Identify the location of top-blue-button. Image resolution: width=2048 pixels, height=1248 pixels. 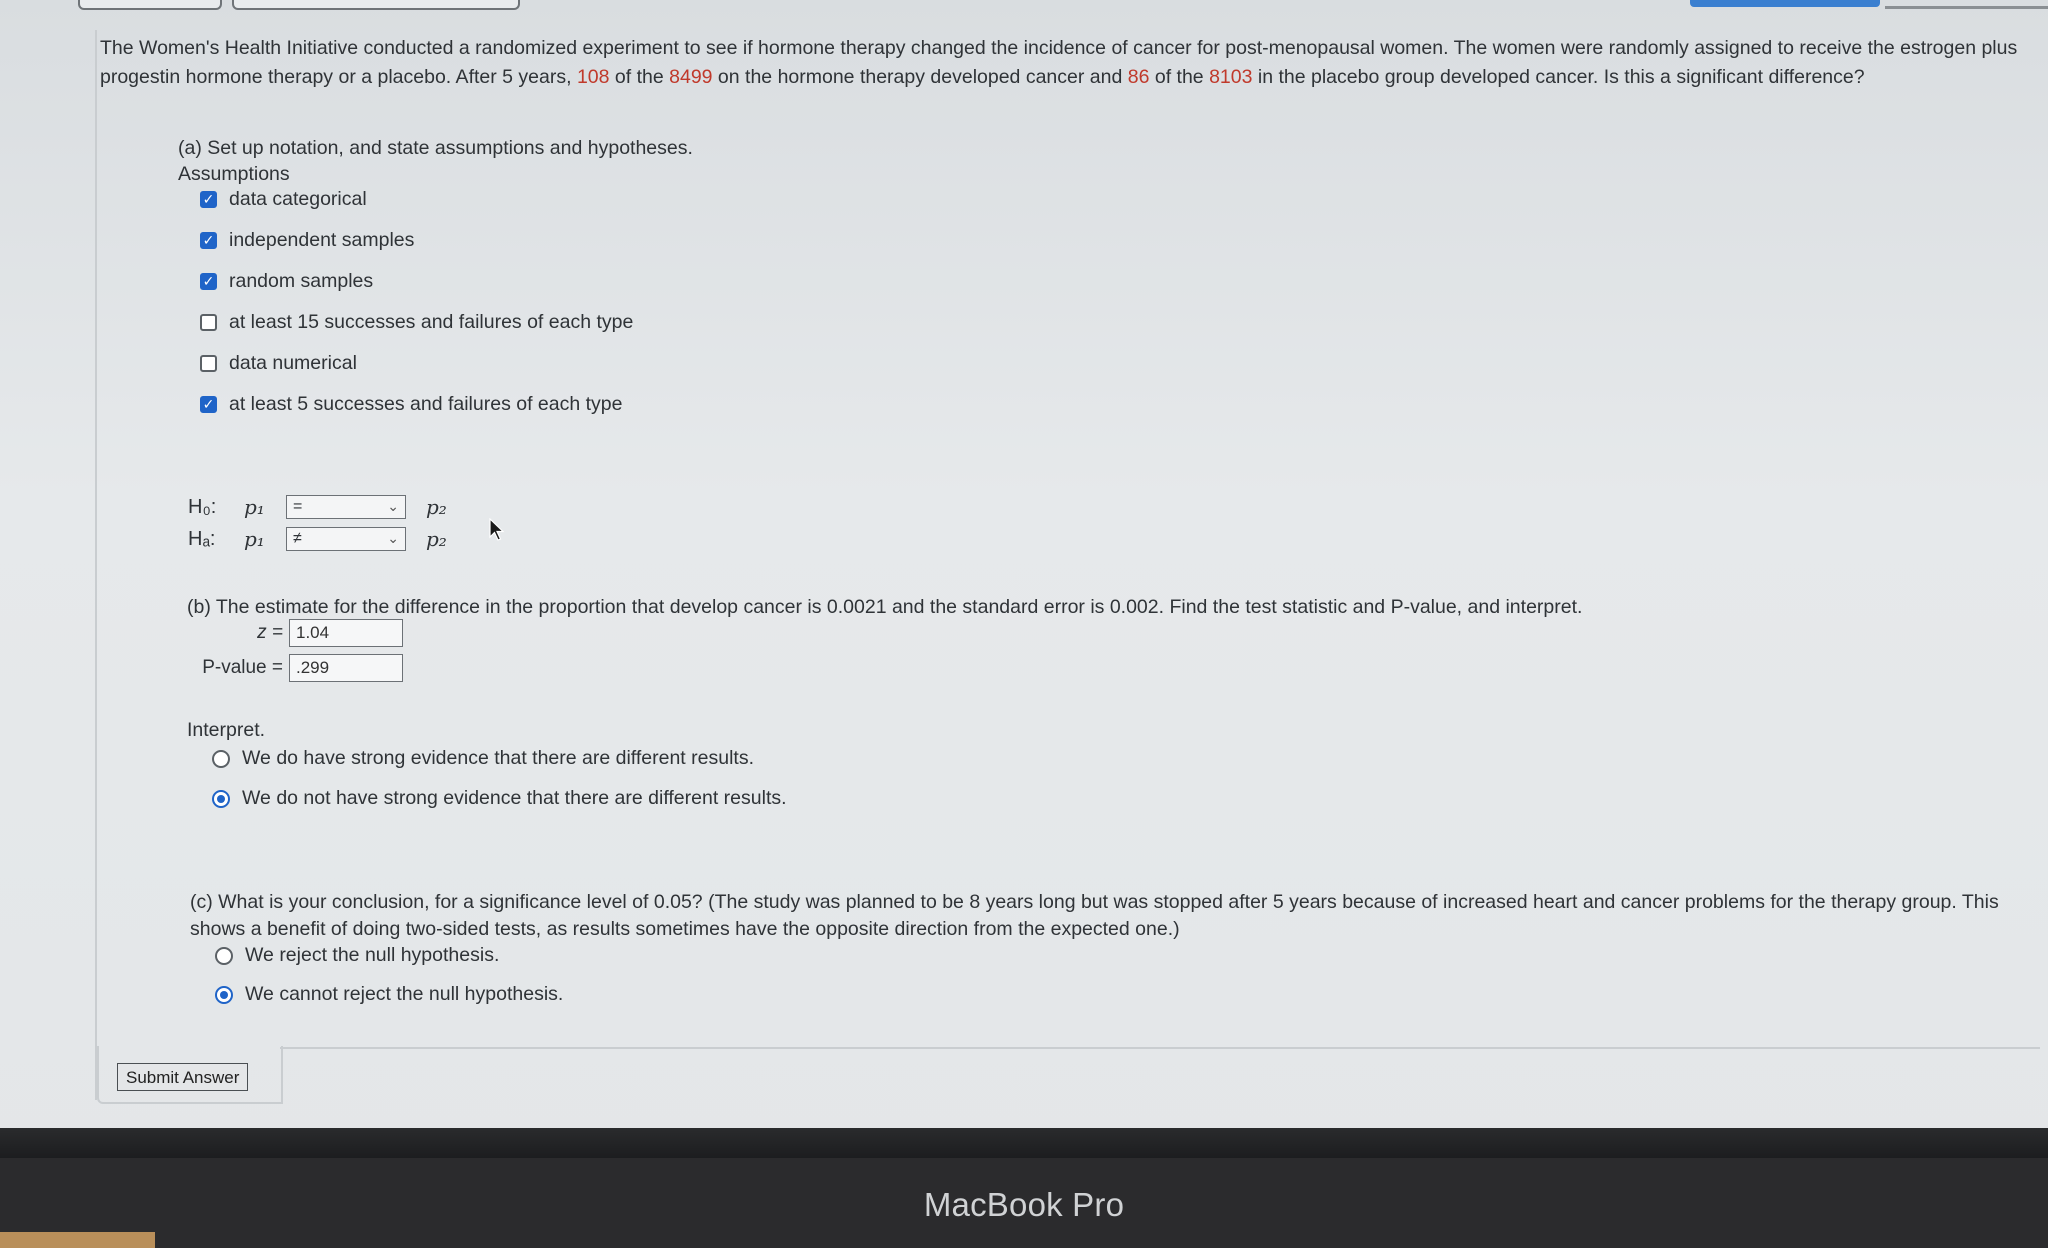
(1785, 3).